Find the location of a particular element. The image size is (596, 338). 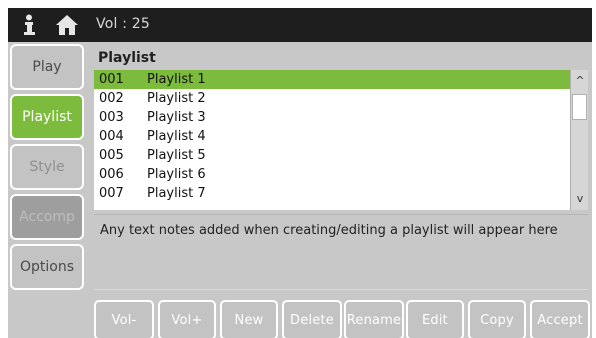

panel-title: Playlist is located at coordinates (127, 58).